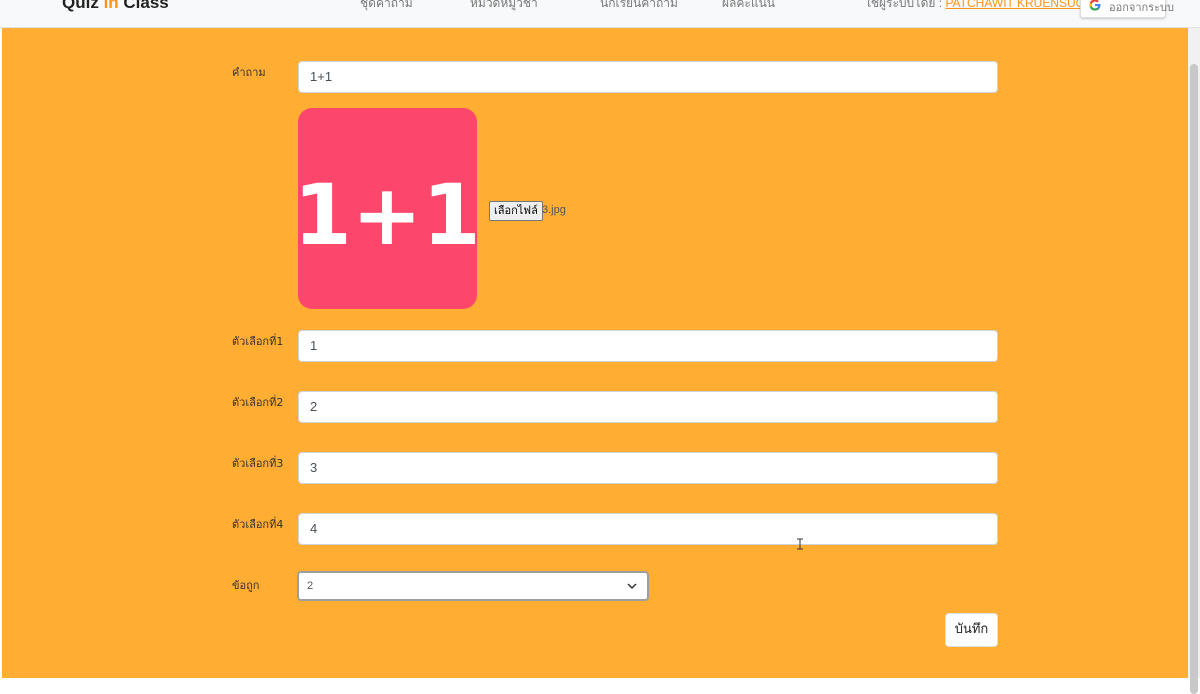 The height and width of the screenshot is (694, 1200). What do you see at coordinates (386, 6) in the screenshot?
I see `nav-link-question-sets: ชุดคำถาม` at bounding box center [386, 6].